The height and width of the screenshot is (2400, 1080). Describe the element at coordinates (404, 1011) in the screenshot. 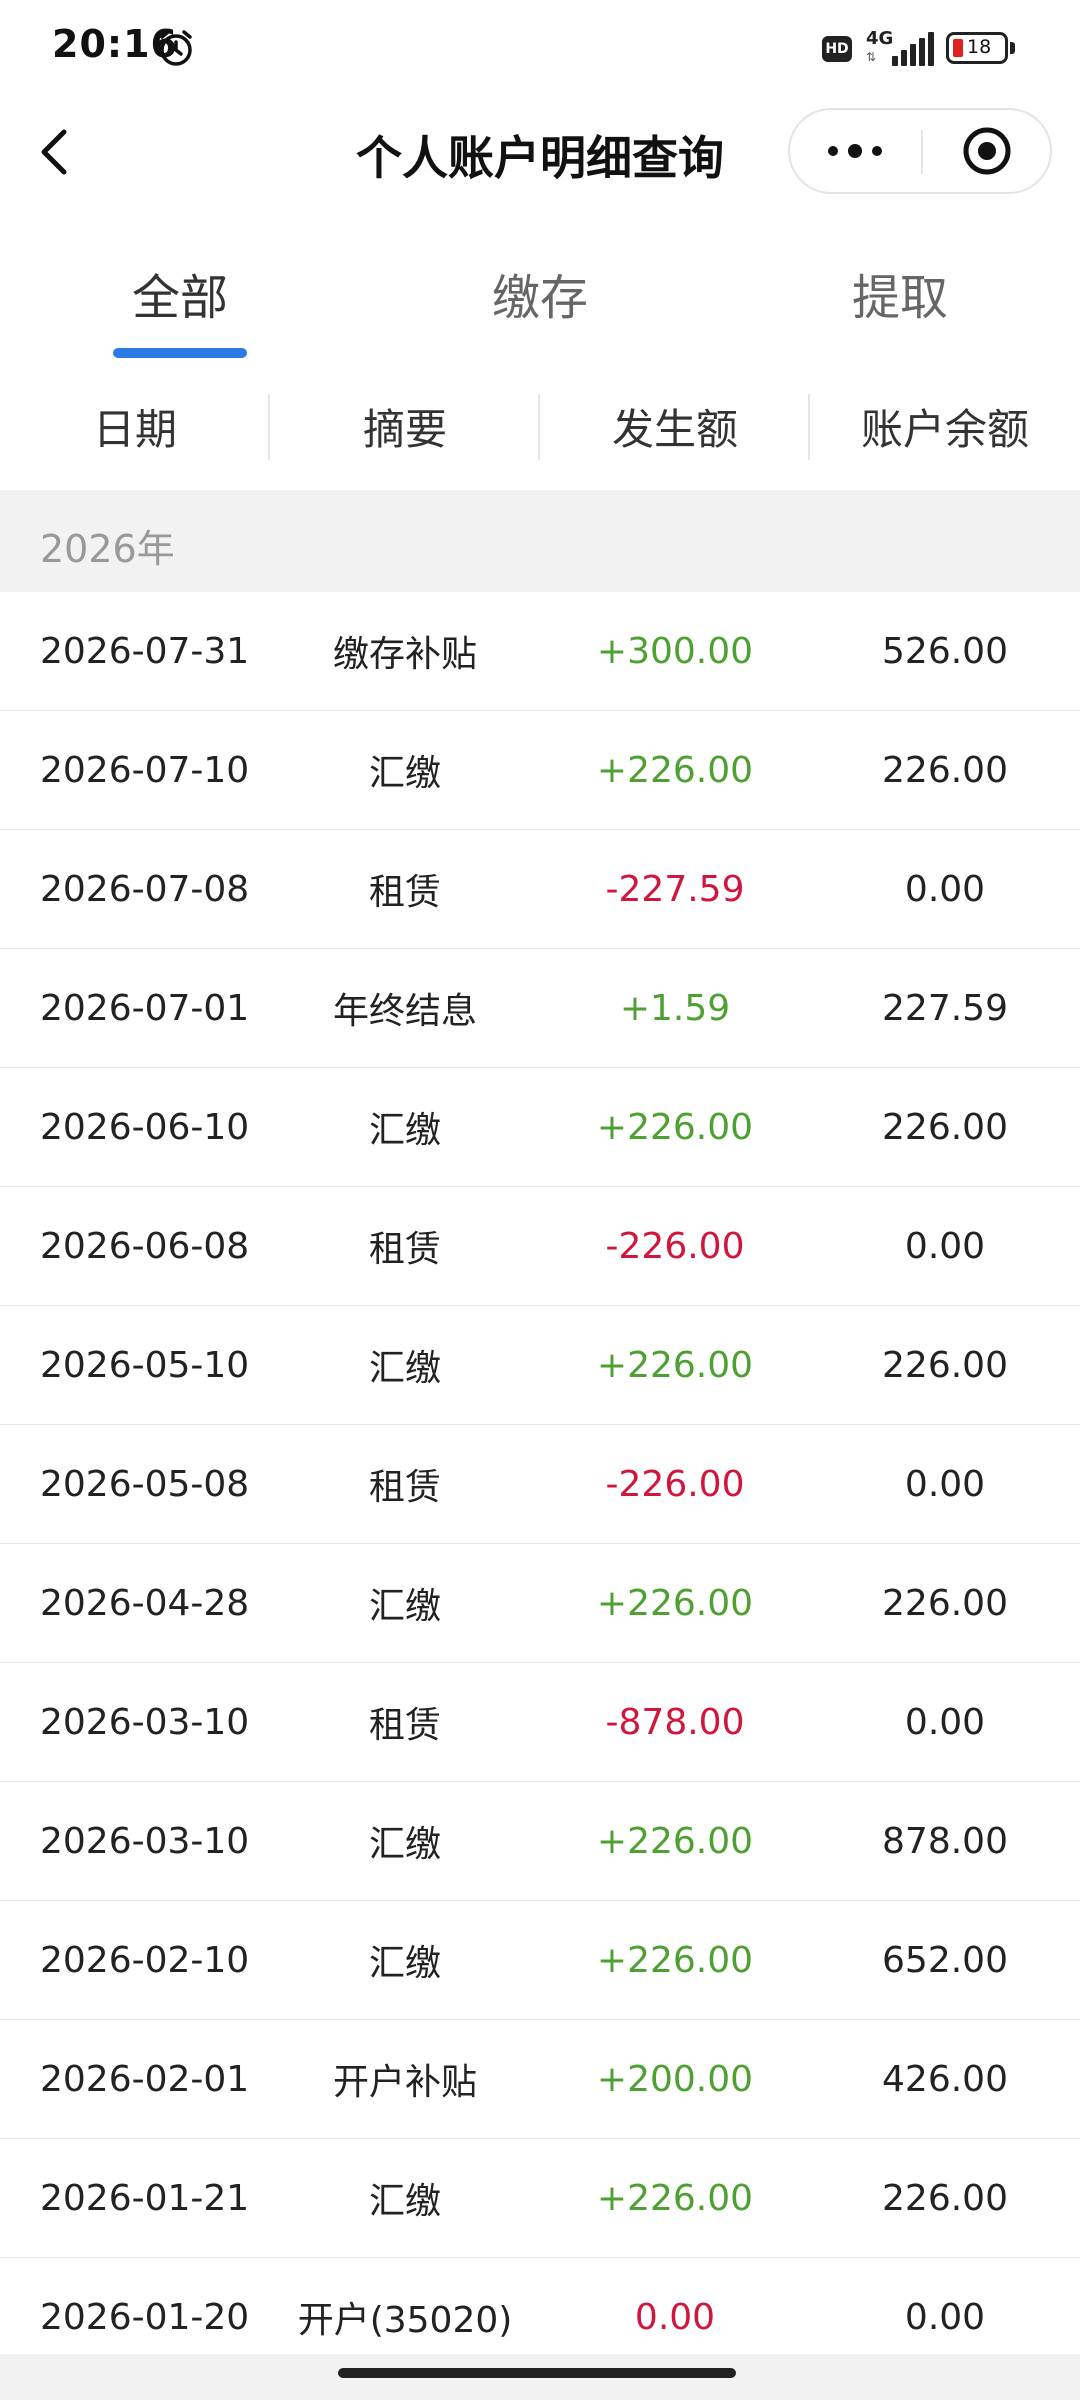

I see `row-summary: 年终结息` at that location.